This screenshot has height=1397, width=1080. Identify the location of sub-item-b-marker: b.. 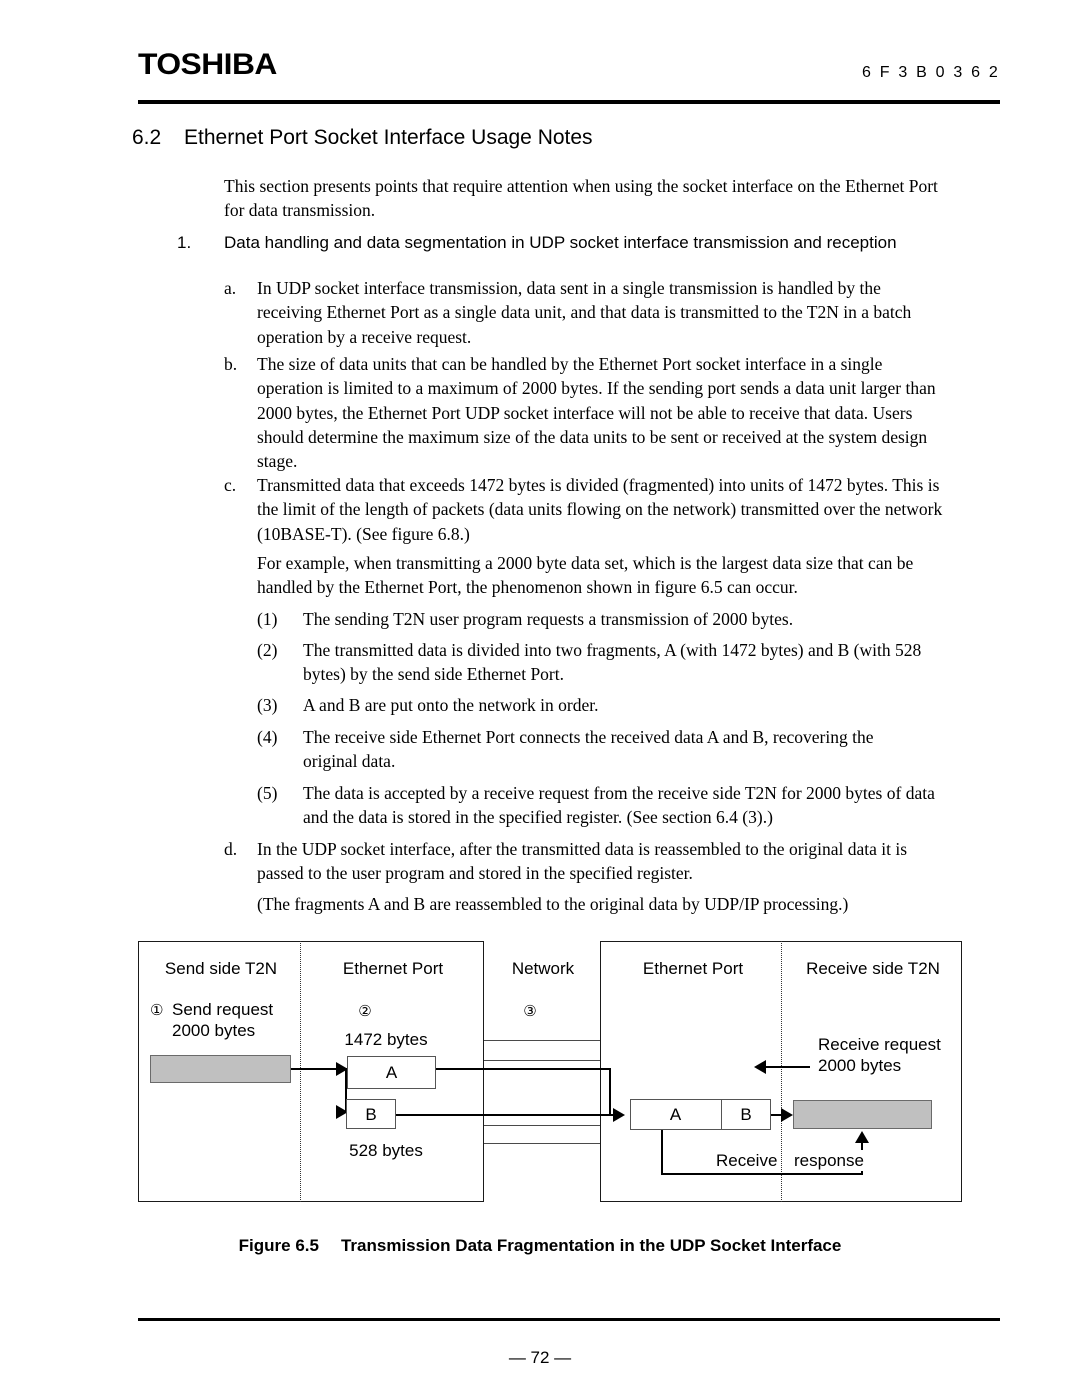
(231, 364).